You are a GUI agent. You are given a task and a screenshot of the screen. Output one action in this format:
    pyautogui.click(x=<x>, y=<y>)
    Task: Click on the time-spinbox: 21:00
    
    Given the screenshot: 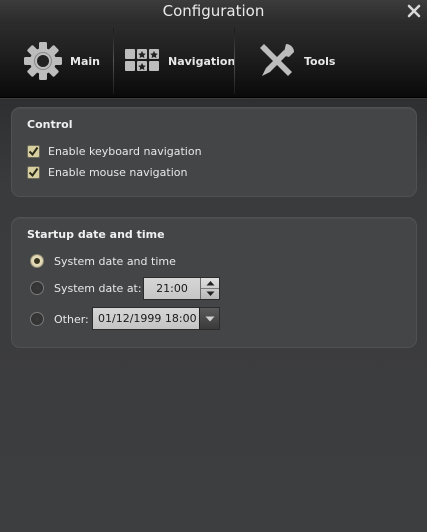 What is the action you would take?
    pyautogui.click(x=181, y=288)
    